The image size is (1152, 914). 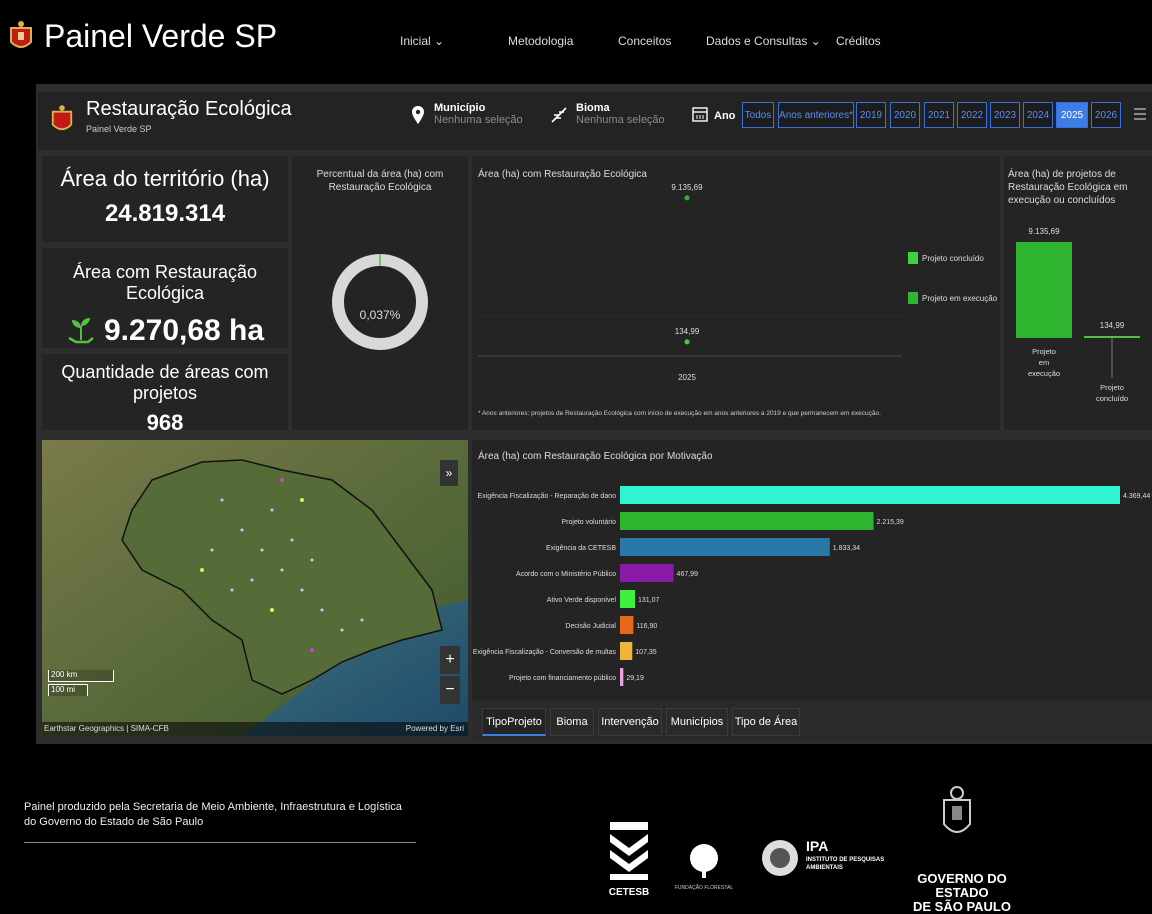 What do you see at coordinates (871, 115) in the screenshot?
I see `year-button-2019: 2019` at bounding box center [871, 115].